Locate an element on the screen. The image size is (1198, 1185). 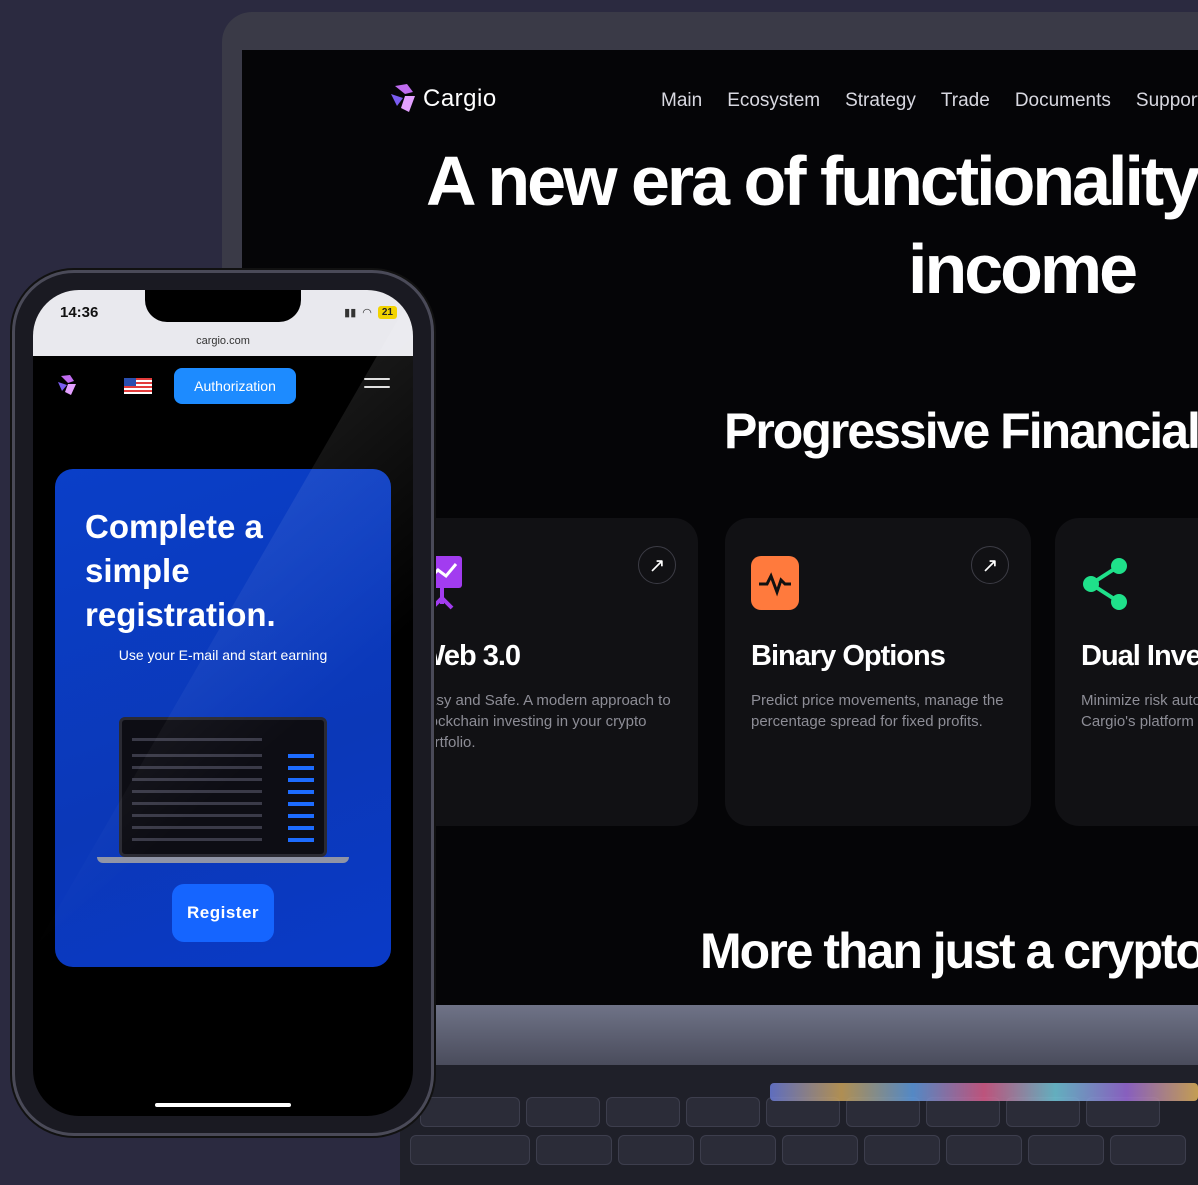
card-title: Binary Options is located at coordinates (848, 656).